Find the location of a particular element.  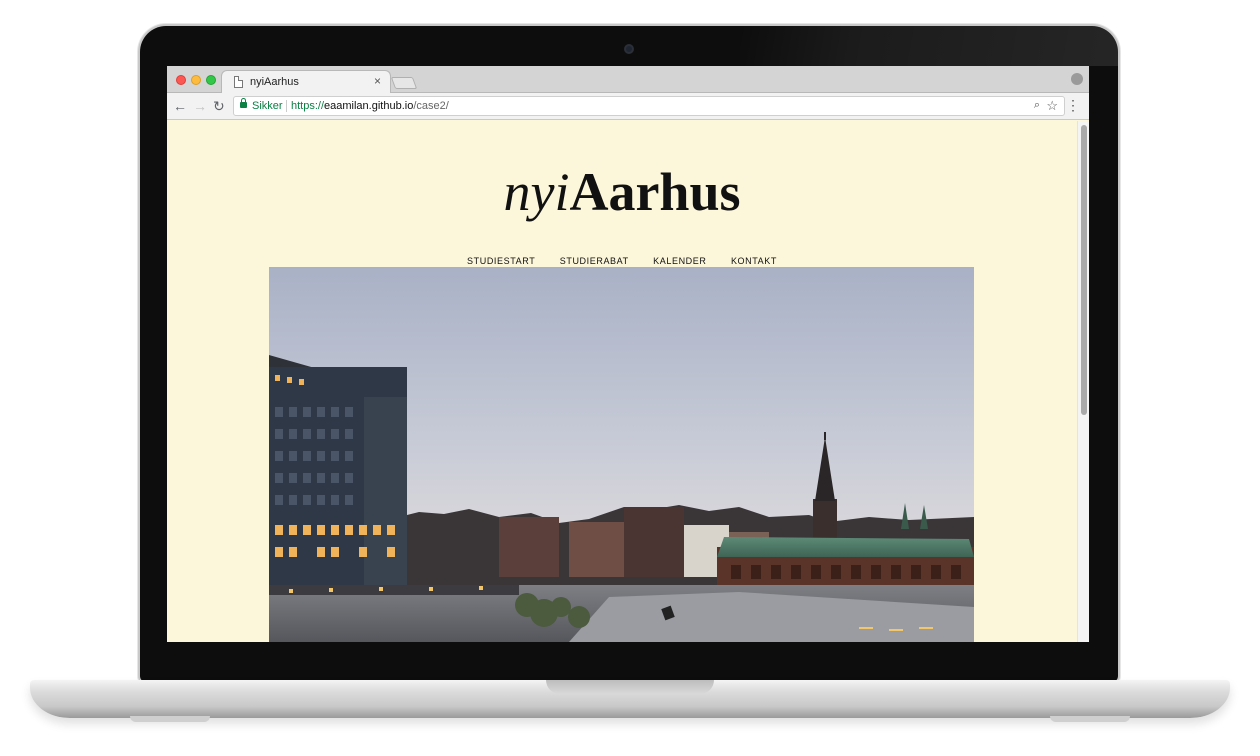

bookmark-star-icon: ☆ is located at coordinates (1052, 106).